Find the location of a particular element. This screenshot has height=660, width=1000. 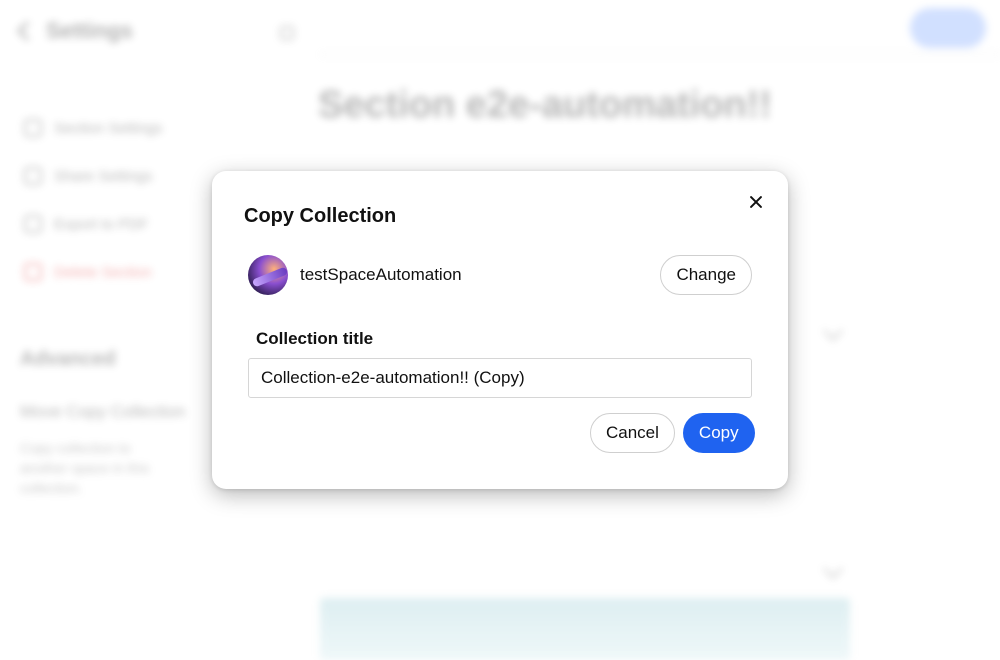

cover-image is located at coordinates (585, 629).